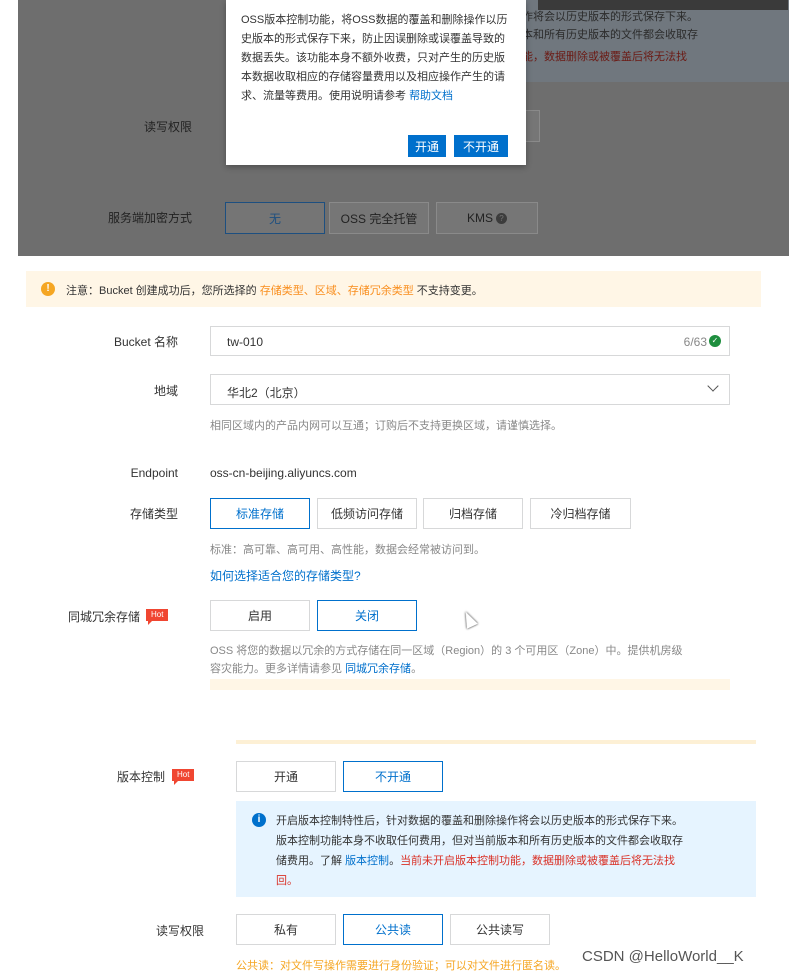 Image resolution: width=789 pixels, height=976 pixels. Describe the element at coordinates (713, 386) in the screenshot. I see `chevron-down-icon` at that location.